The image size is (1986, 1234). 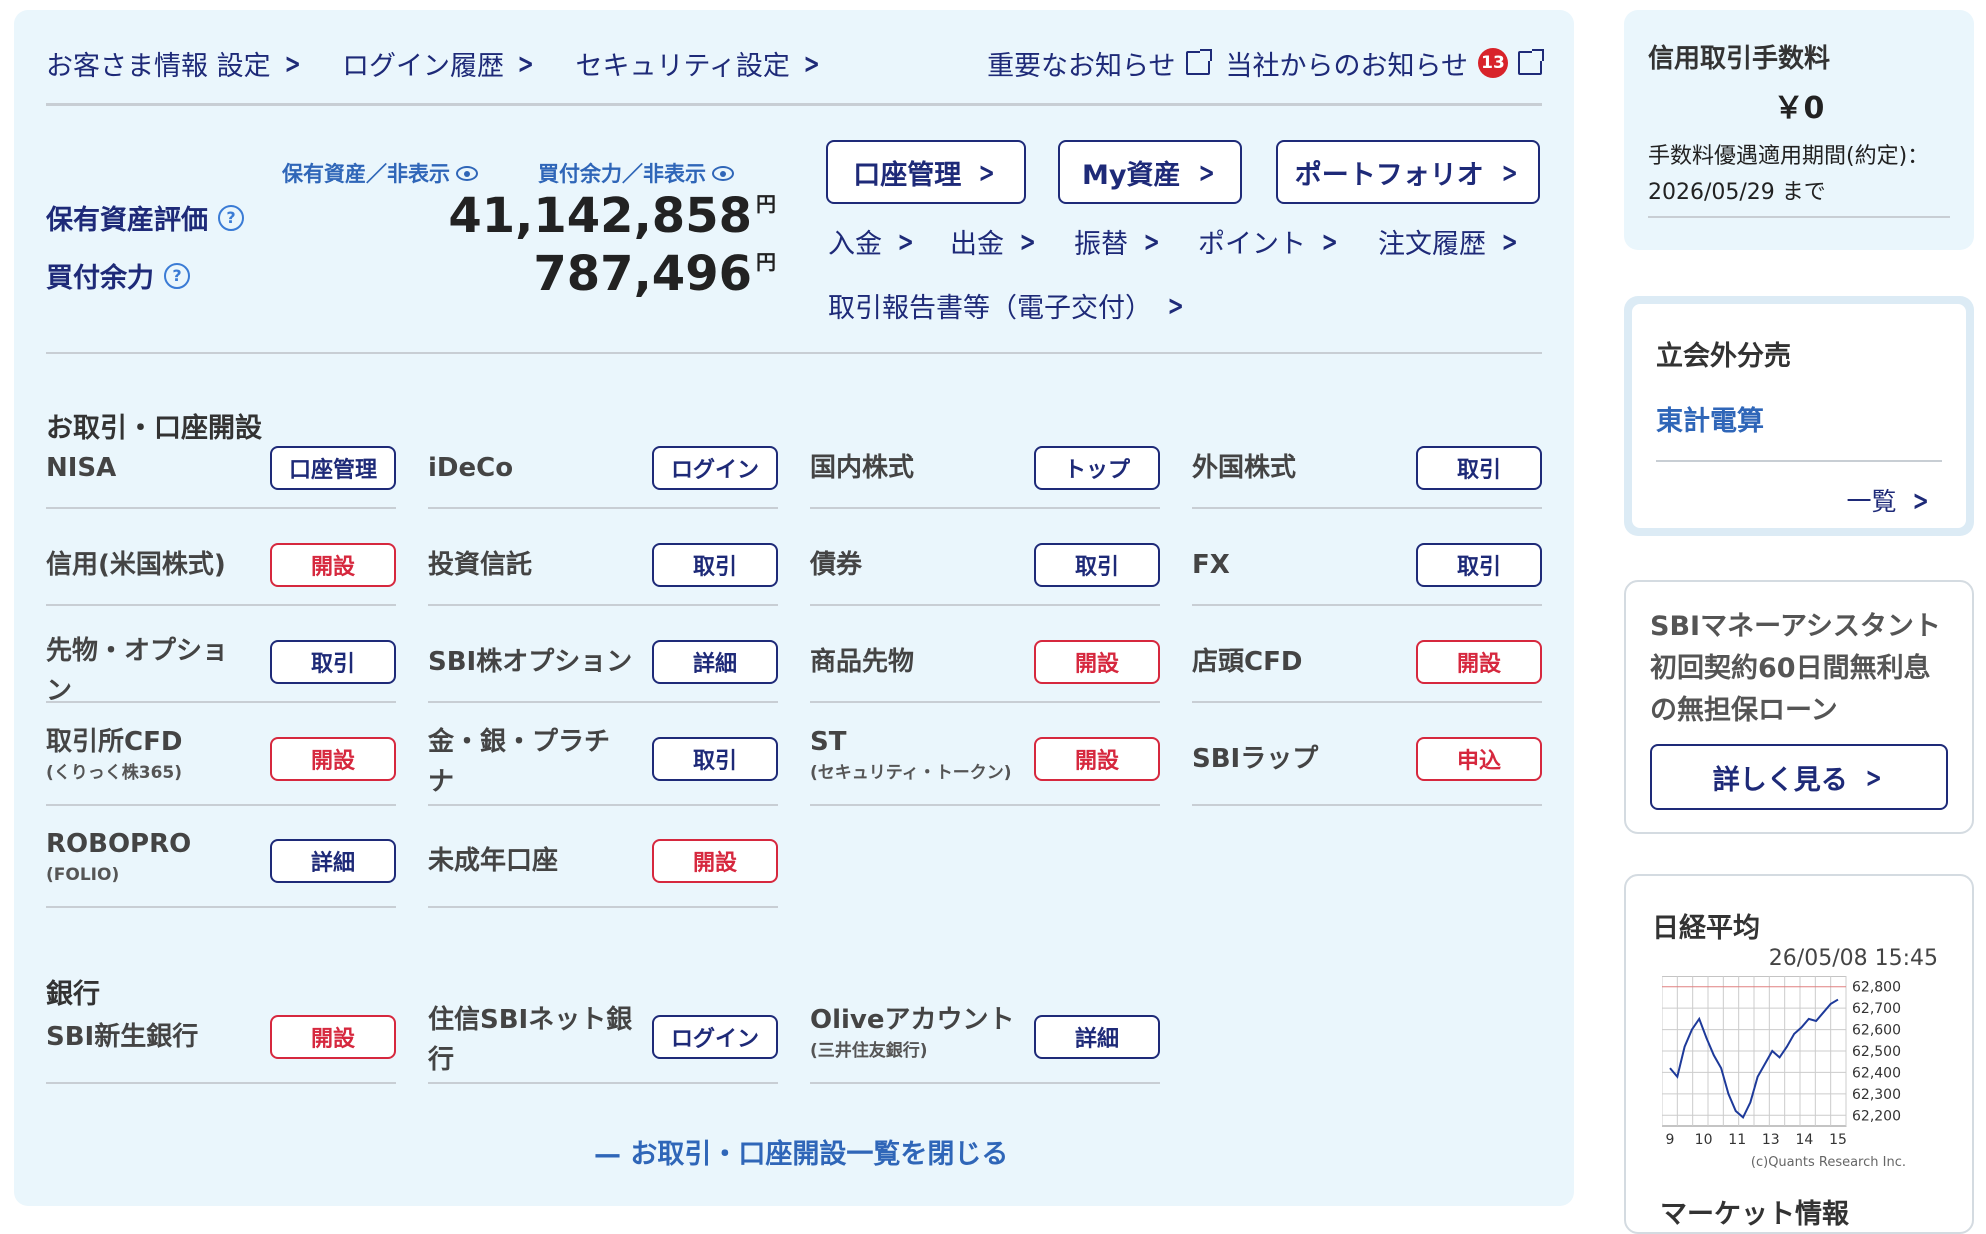 What do you see at coordinates (836, 565) in the screenshot?
I see `trade-item-name: 債券` at bounding box center [836, 565].